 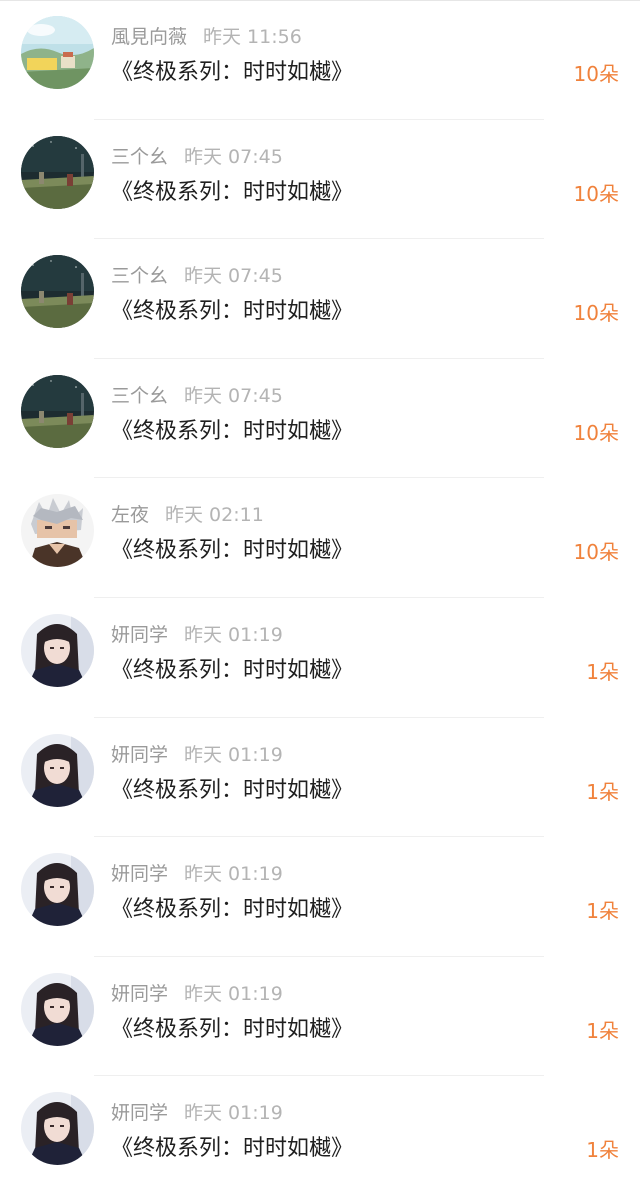 What do you see at coordinates (252, 37) in the screenshot?
I see `timestamp: 昨天 11:56` at bounding box center [252, 37].